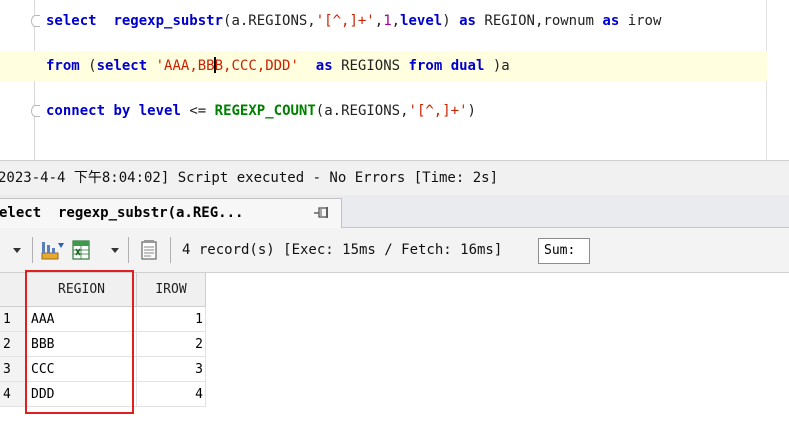 The width and height of the screenshot is (789, 421). Describe the element at coordinates (13, 369) in the screenshot. I see `row-number: 3` at that location.